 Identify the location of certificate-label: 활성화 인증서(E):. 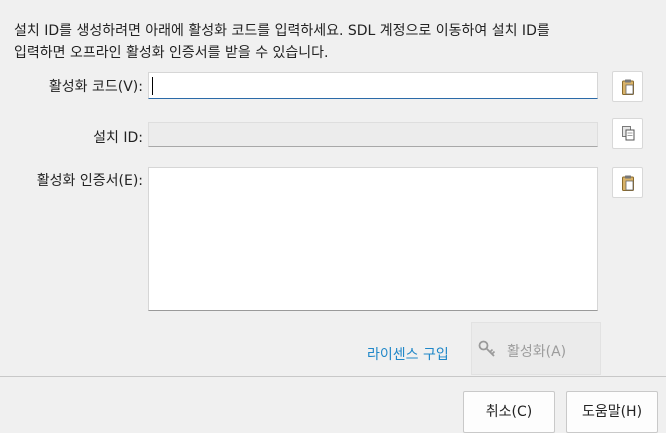
(89, 181).